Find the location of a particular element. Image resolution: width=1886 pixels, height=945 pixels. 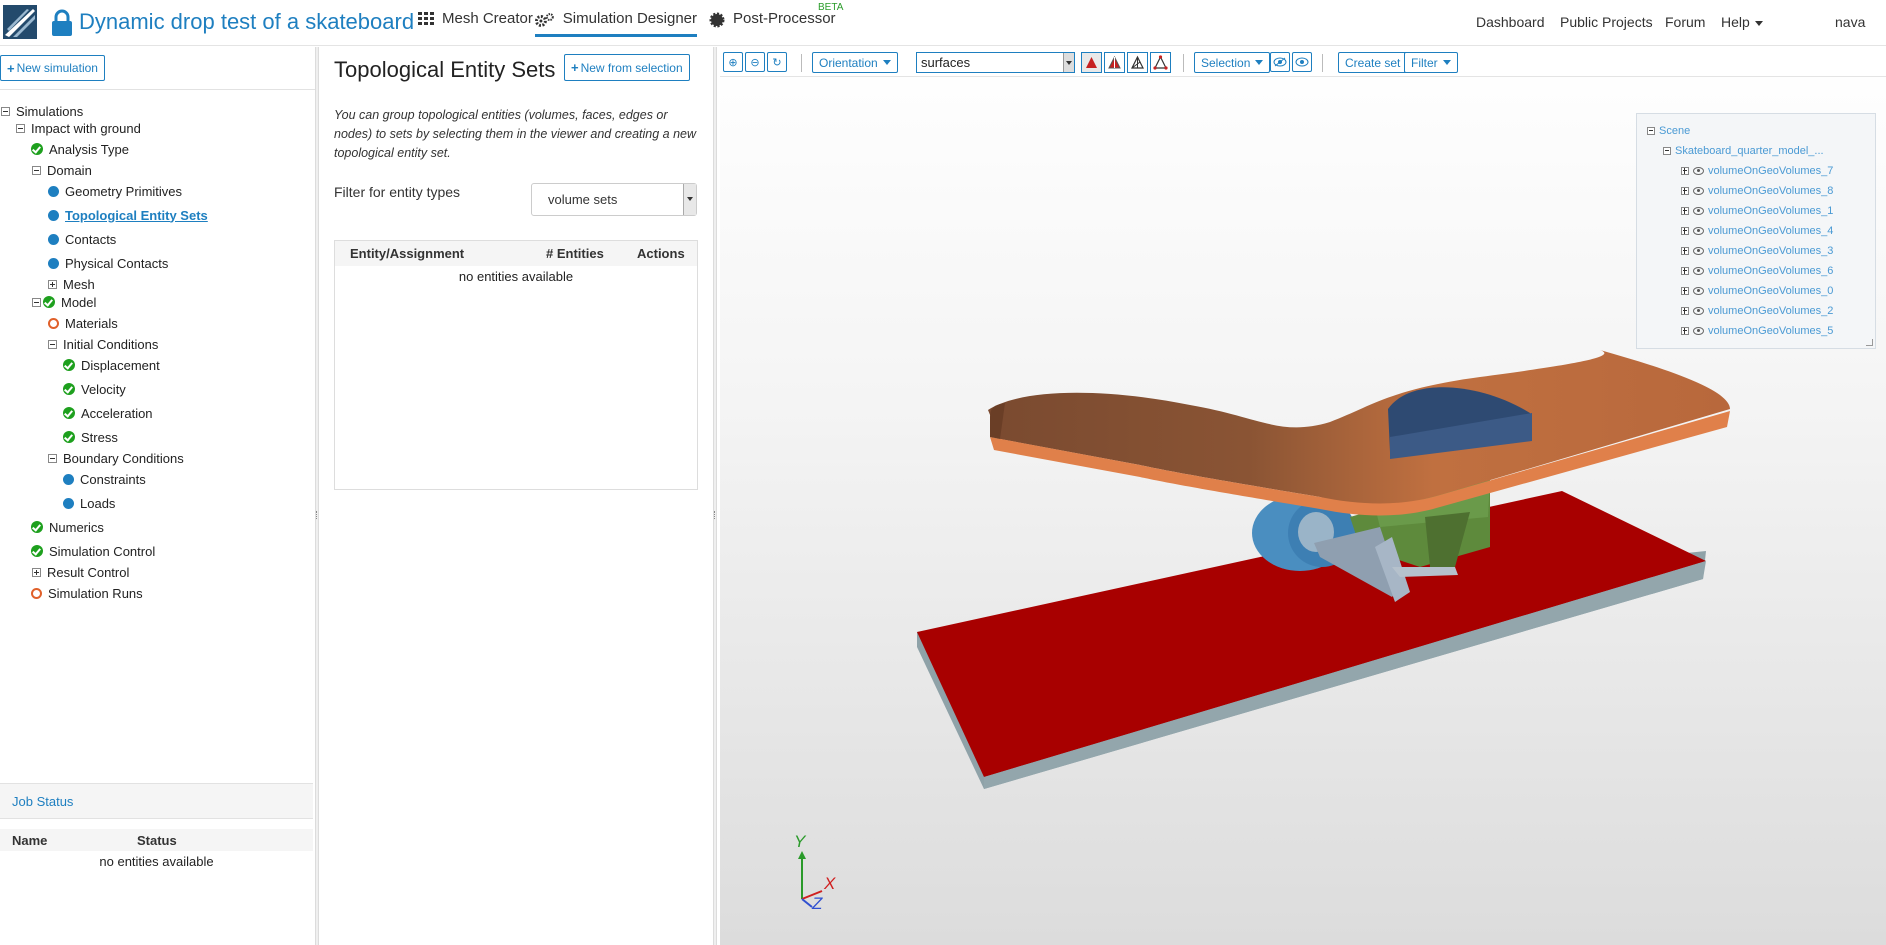

tree-numerics: Numerics is located at coordinates (67, 527).